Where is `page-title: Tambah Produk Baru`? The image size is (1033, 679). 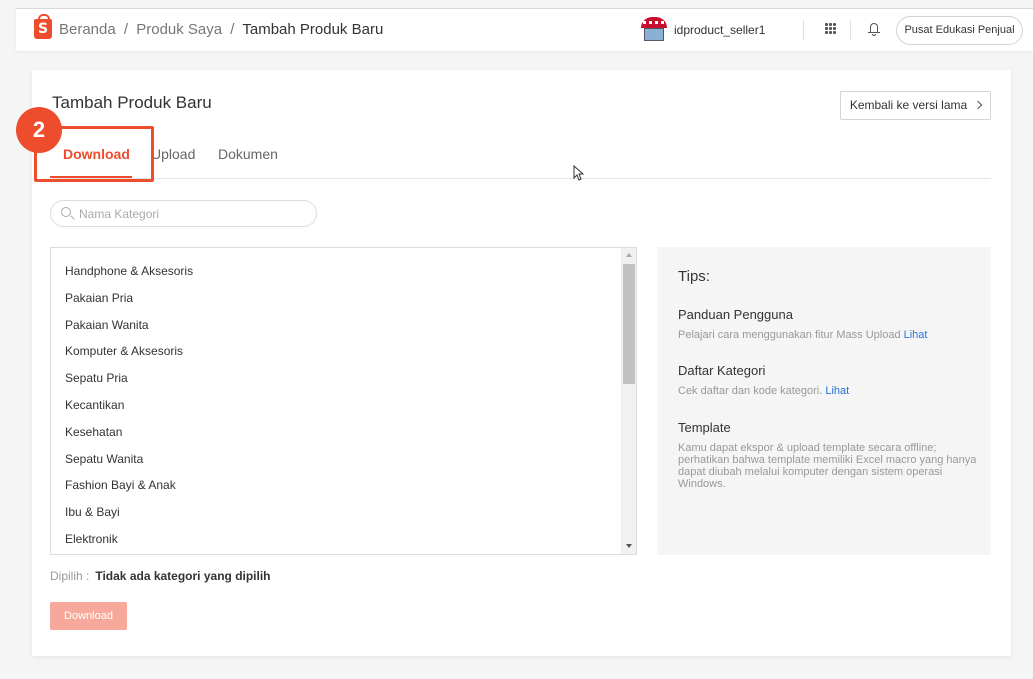 page-title: Tambah Produk Baru is located at coordinates (132, 102).